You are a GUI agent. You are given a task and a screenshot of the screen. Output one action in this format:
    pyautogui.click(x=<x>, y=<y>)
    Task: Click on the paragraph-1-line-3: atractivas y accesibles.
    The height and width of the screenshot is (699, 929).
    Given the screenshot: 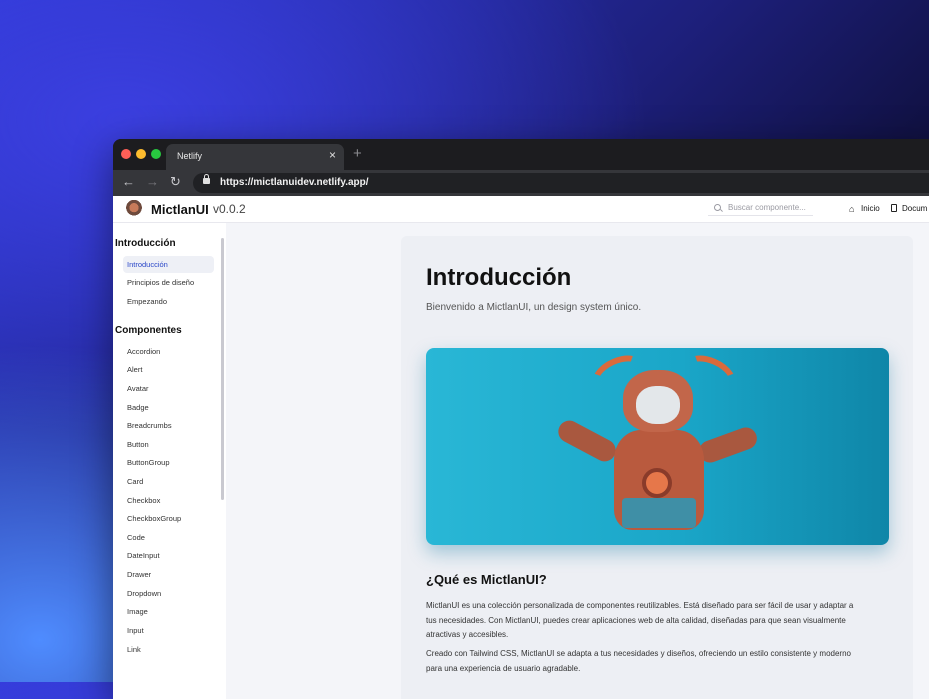 What is the action you would take?
    pyautogui.click(x=467, y=634)
    